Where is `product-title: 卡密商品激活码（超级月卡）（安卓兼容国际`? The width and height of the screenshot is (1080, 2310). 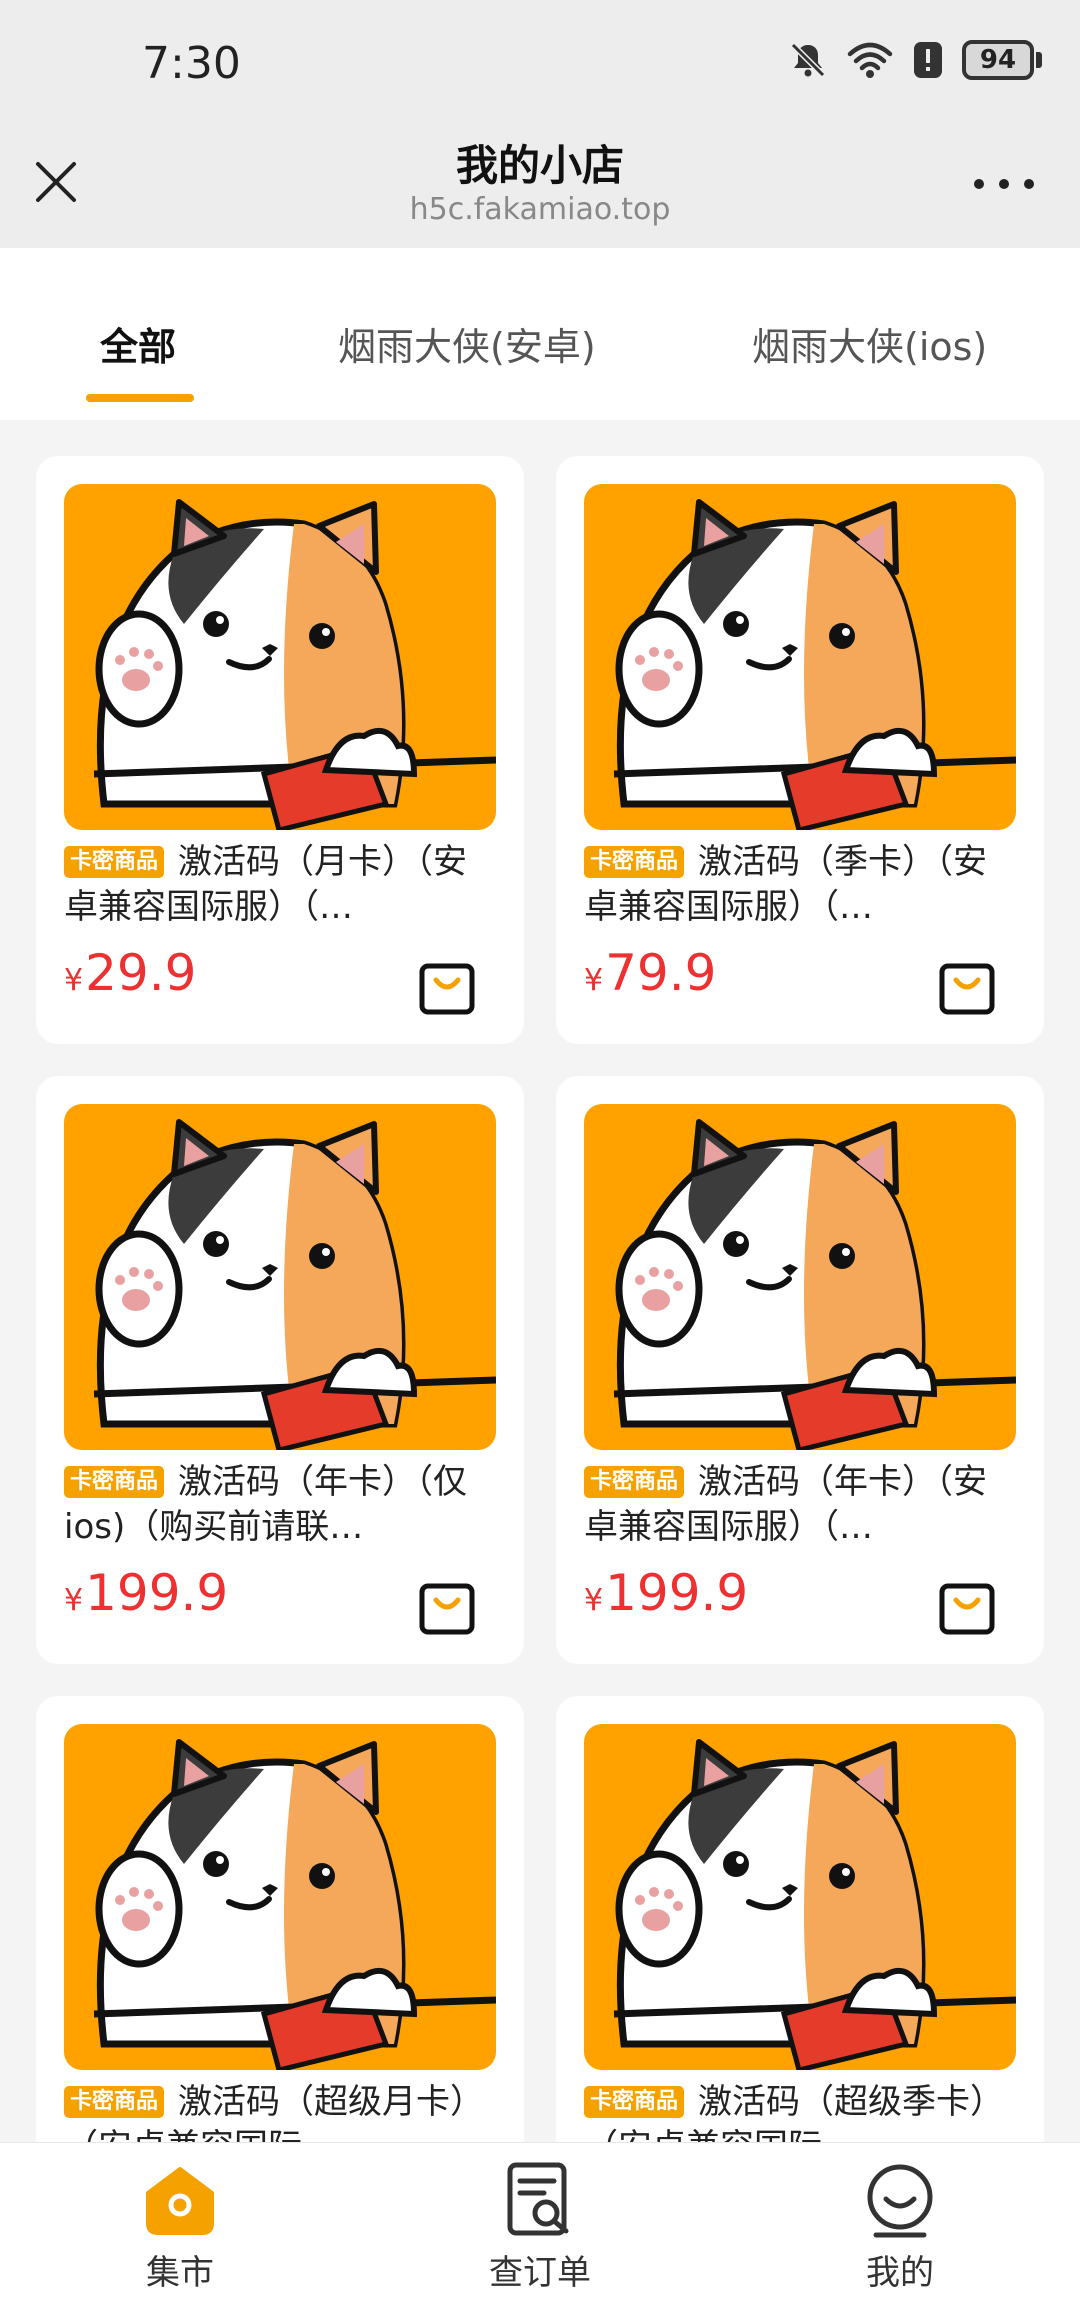
product-title: 卡密商品激活码（超级月卡）（安卓兼容国际 is located at coordinates (280, 2111).